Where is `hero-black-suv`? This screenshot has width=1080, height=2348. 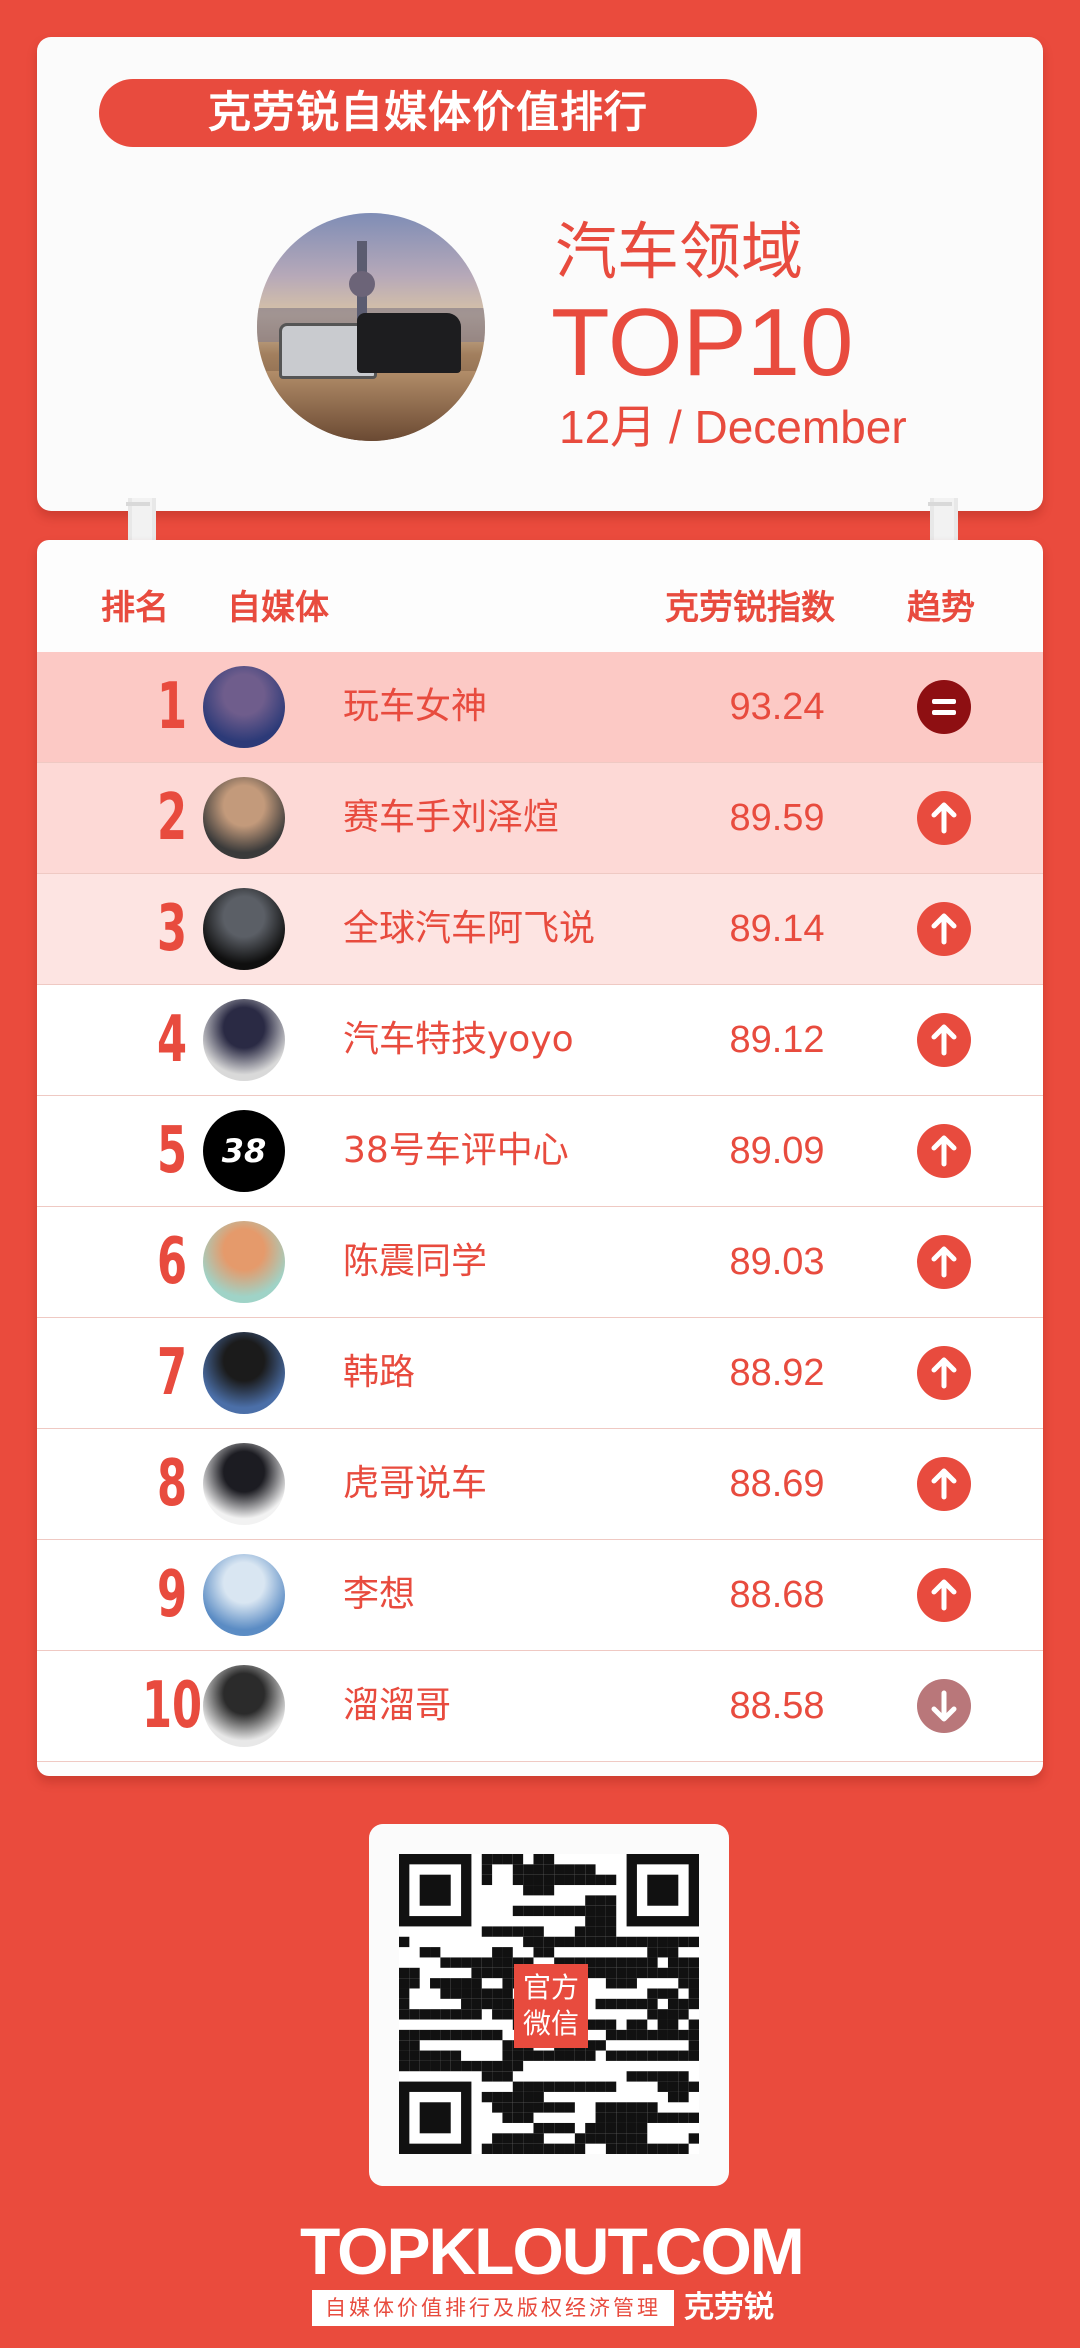
hero-black-suv is located at coordinates (409, 343).